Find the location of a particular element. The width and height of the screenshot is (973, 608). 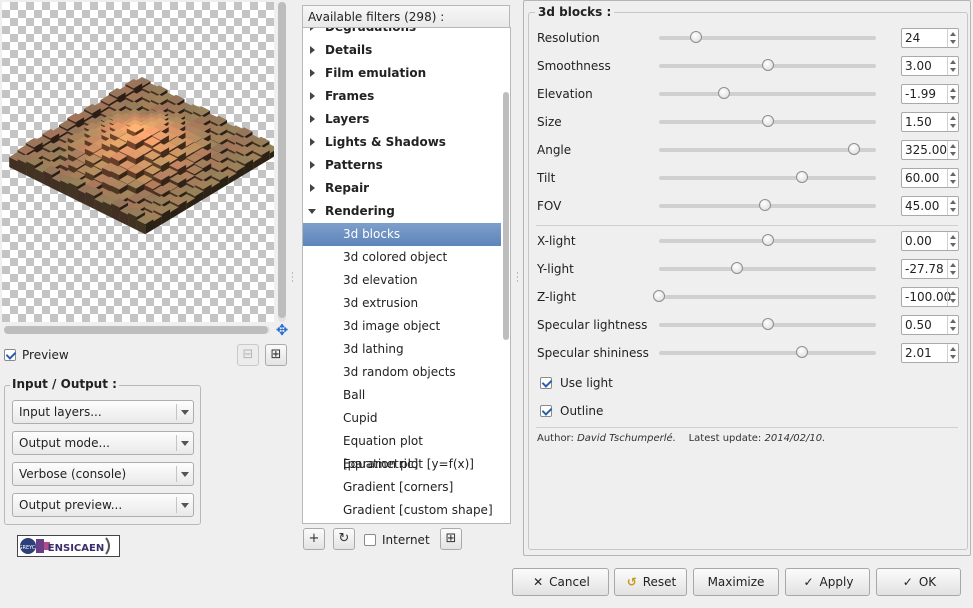

filter-category: Degradations is located at coordinates (402, 33).